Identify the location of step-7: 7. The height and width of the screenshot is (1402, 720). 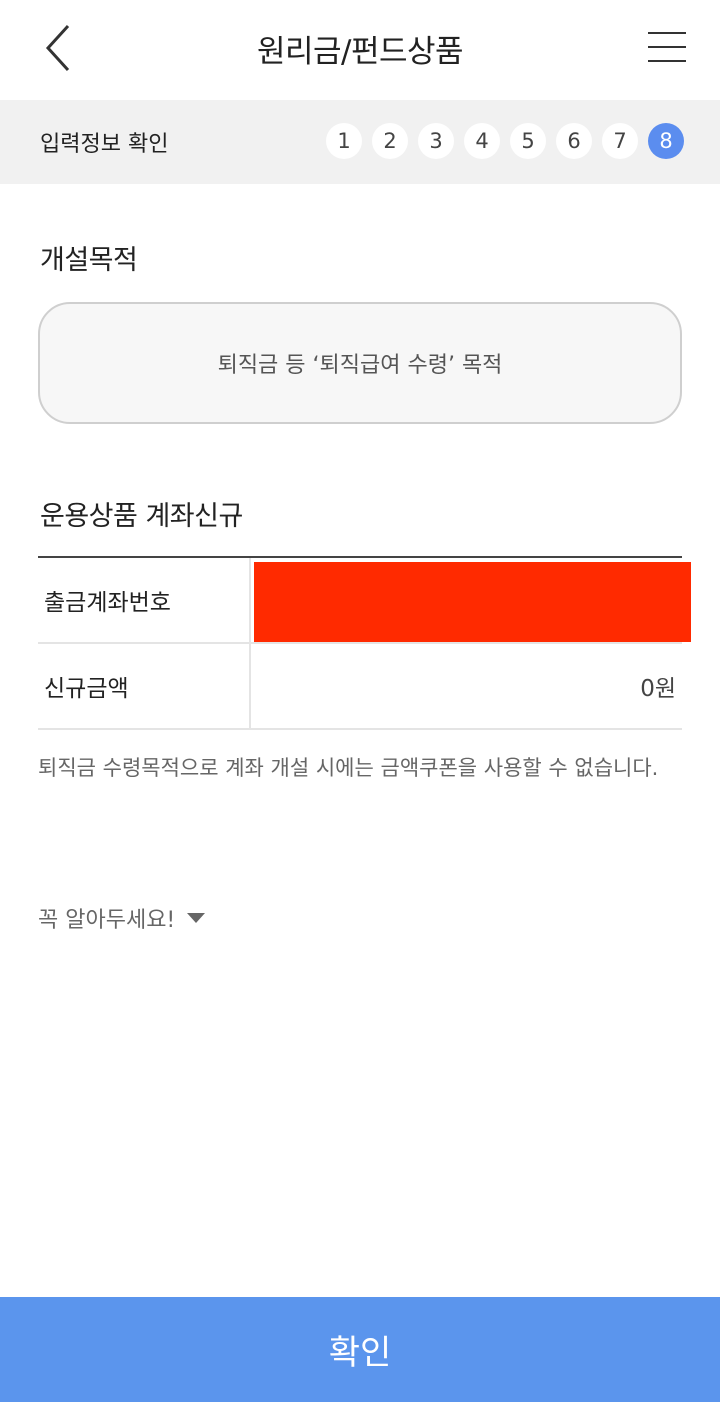
(620, 141).